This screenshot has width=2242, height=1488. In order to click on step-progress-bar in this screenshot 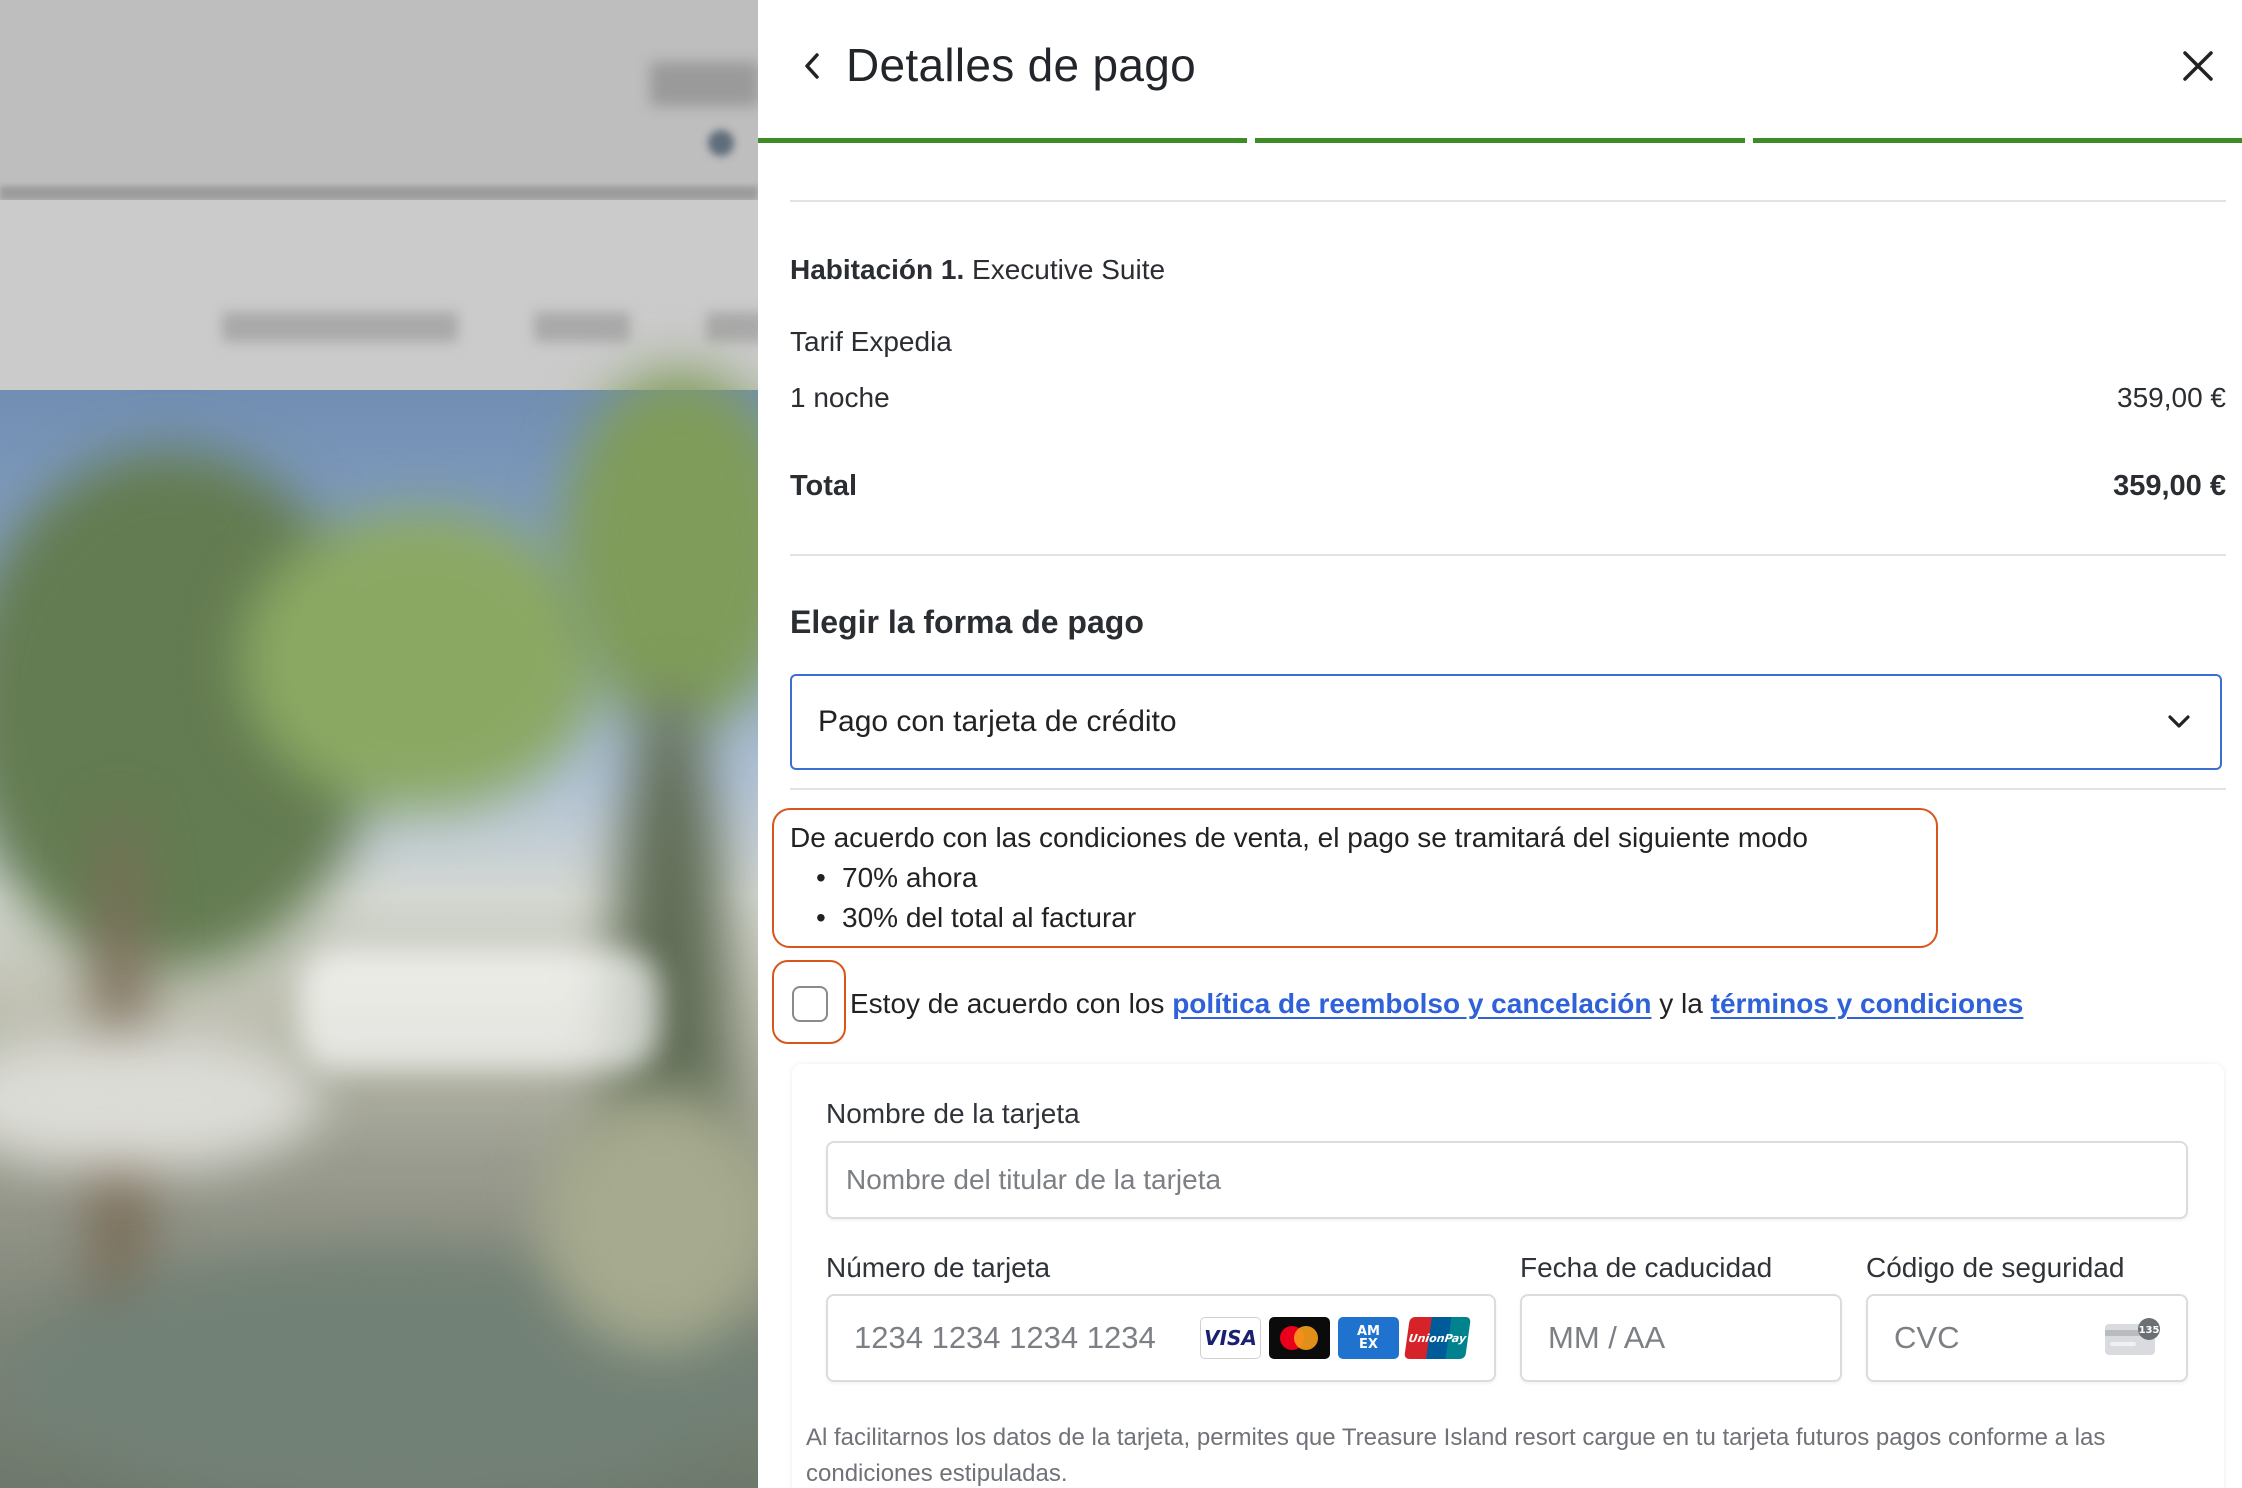, I will do `click(1500, 140)`.